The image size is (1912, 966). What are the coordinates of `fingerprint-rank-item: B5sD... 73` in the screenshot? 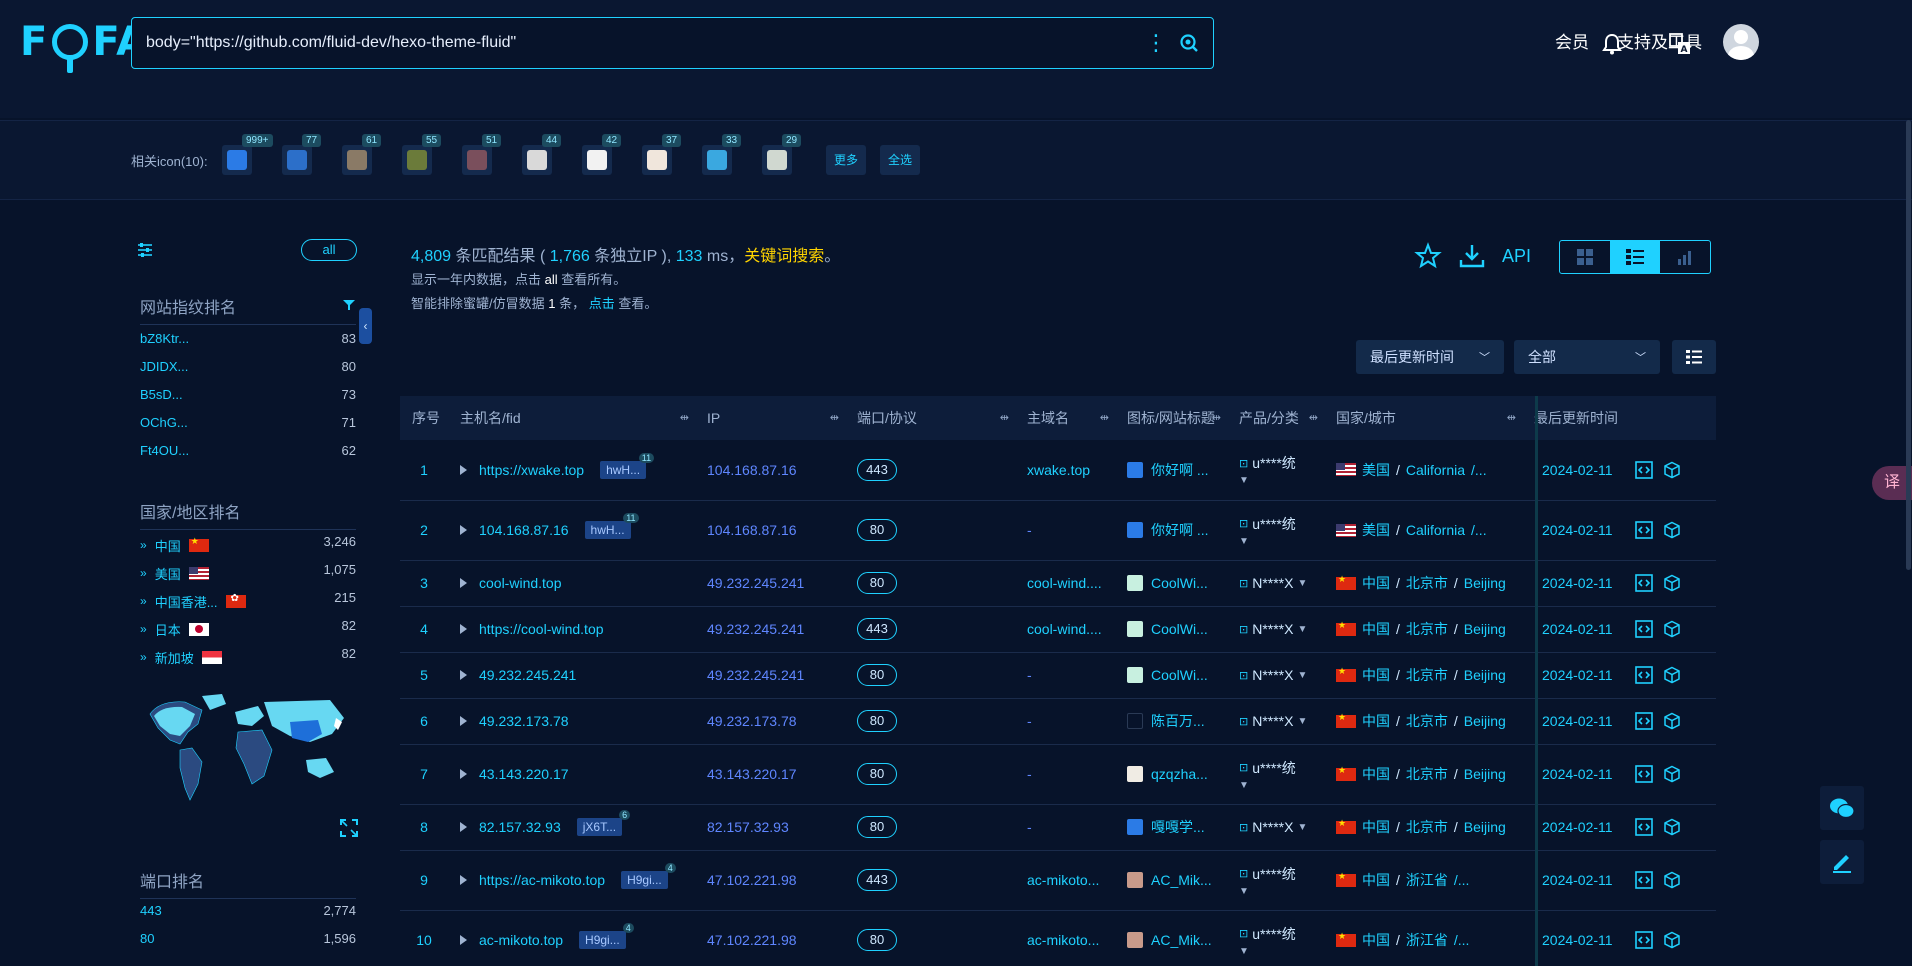 It's located at (248, 398).